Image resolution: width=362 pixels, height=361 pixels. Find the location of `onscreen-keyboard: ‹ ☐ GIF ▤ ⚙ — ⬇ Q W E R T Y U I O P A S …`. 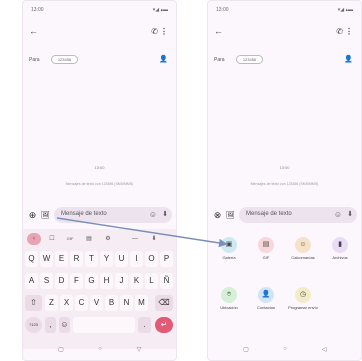

onscreen-keyboard: ‹ ☐ GIF ▤ ⚙ — ⬇ Q W E R T Y U I O P A S … is located at coordinates (99, 289).